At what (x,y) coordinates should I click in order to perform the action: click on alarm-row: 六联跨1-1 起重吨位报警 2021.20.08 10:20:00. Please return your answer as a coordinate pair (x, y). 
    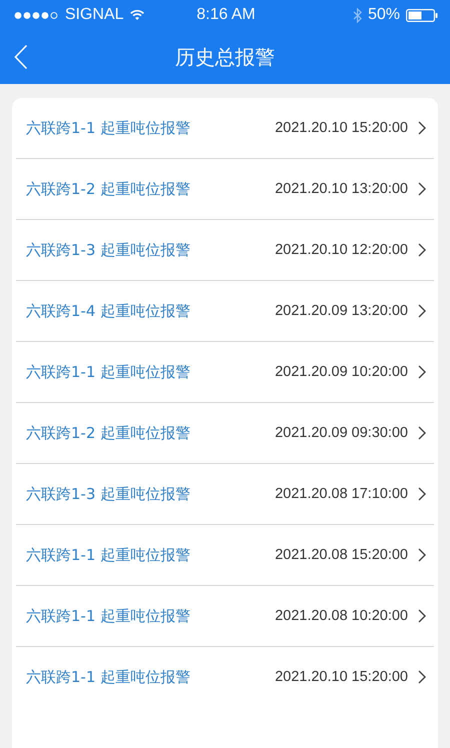
    Looking at the image, I should click on (225, 616).